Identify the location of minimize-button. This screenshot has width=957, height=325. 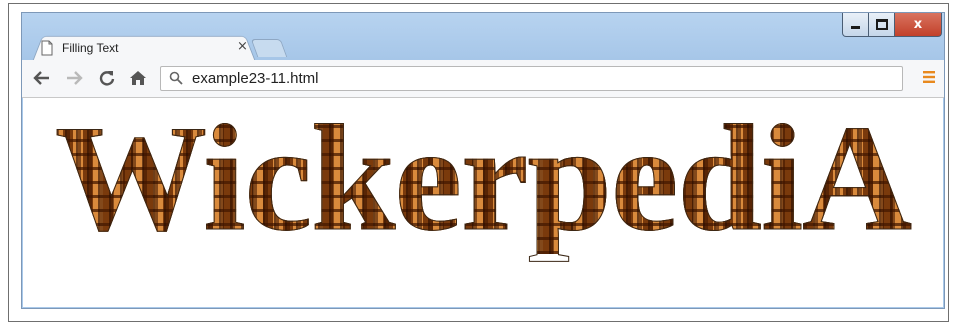
(855, 25).